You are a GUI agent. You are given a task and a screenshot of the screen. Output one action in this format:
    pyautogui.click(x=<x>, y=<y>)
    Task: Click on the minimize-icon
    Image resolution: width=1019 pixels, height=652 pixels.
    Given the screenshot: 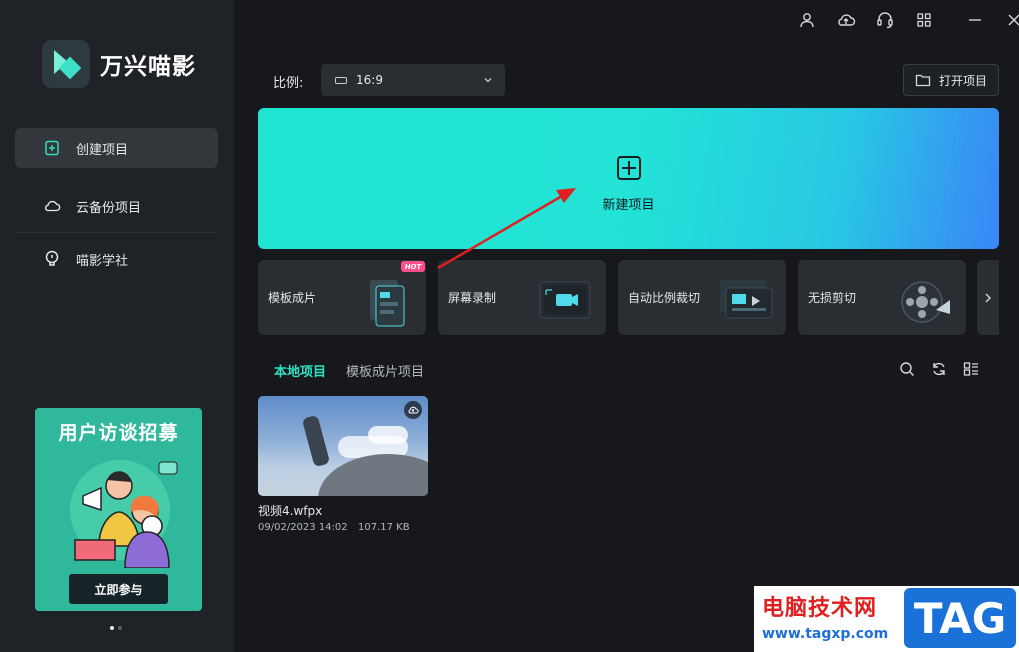 What is the action you would take?
    pyautogui.click(x=975, y=20)
    